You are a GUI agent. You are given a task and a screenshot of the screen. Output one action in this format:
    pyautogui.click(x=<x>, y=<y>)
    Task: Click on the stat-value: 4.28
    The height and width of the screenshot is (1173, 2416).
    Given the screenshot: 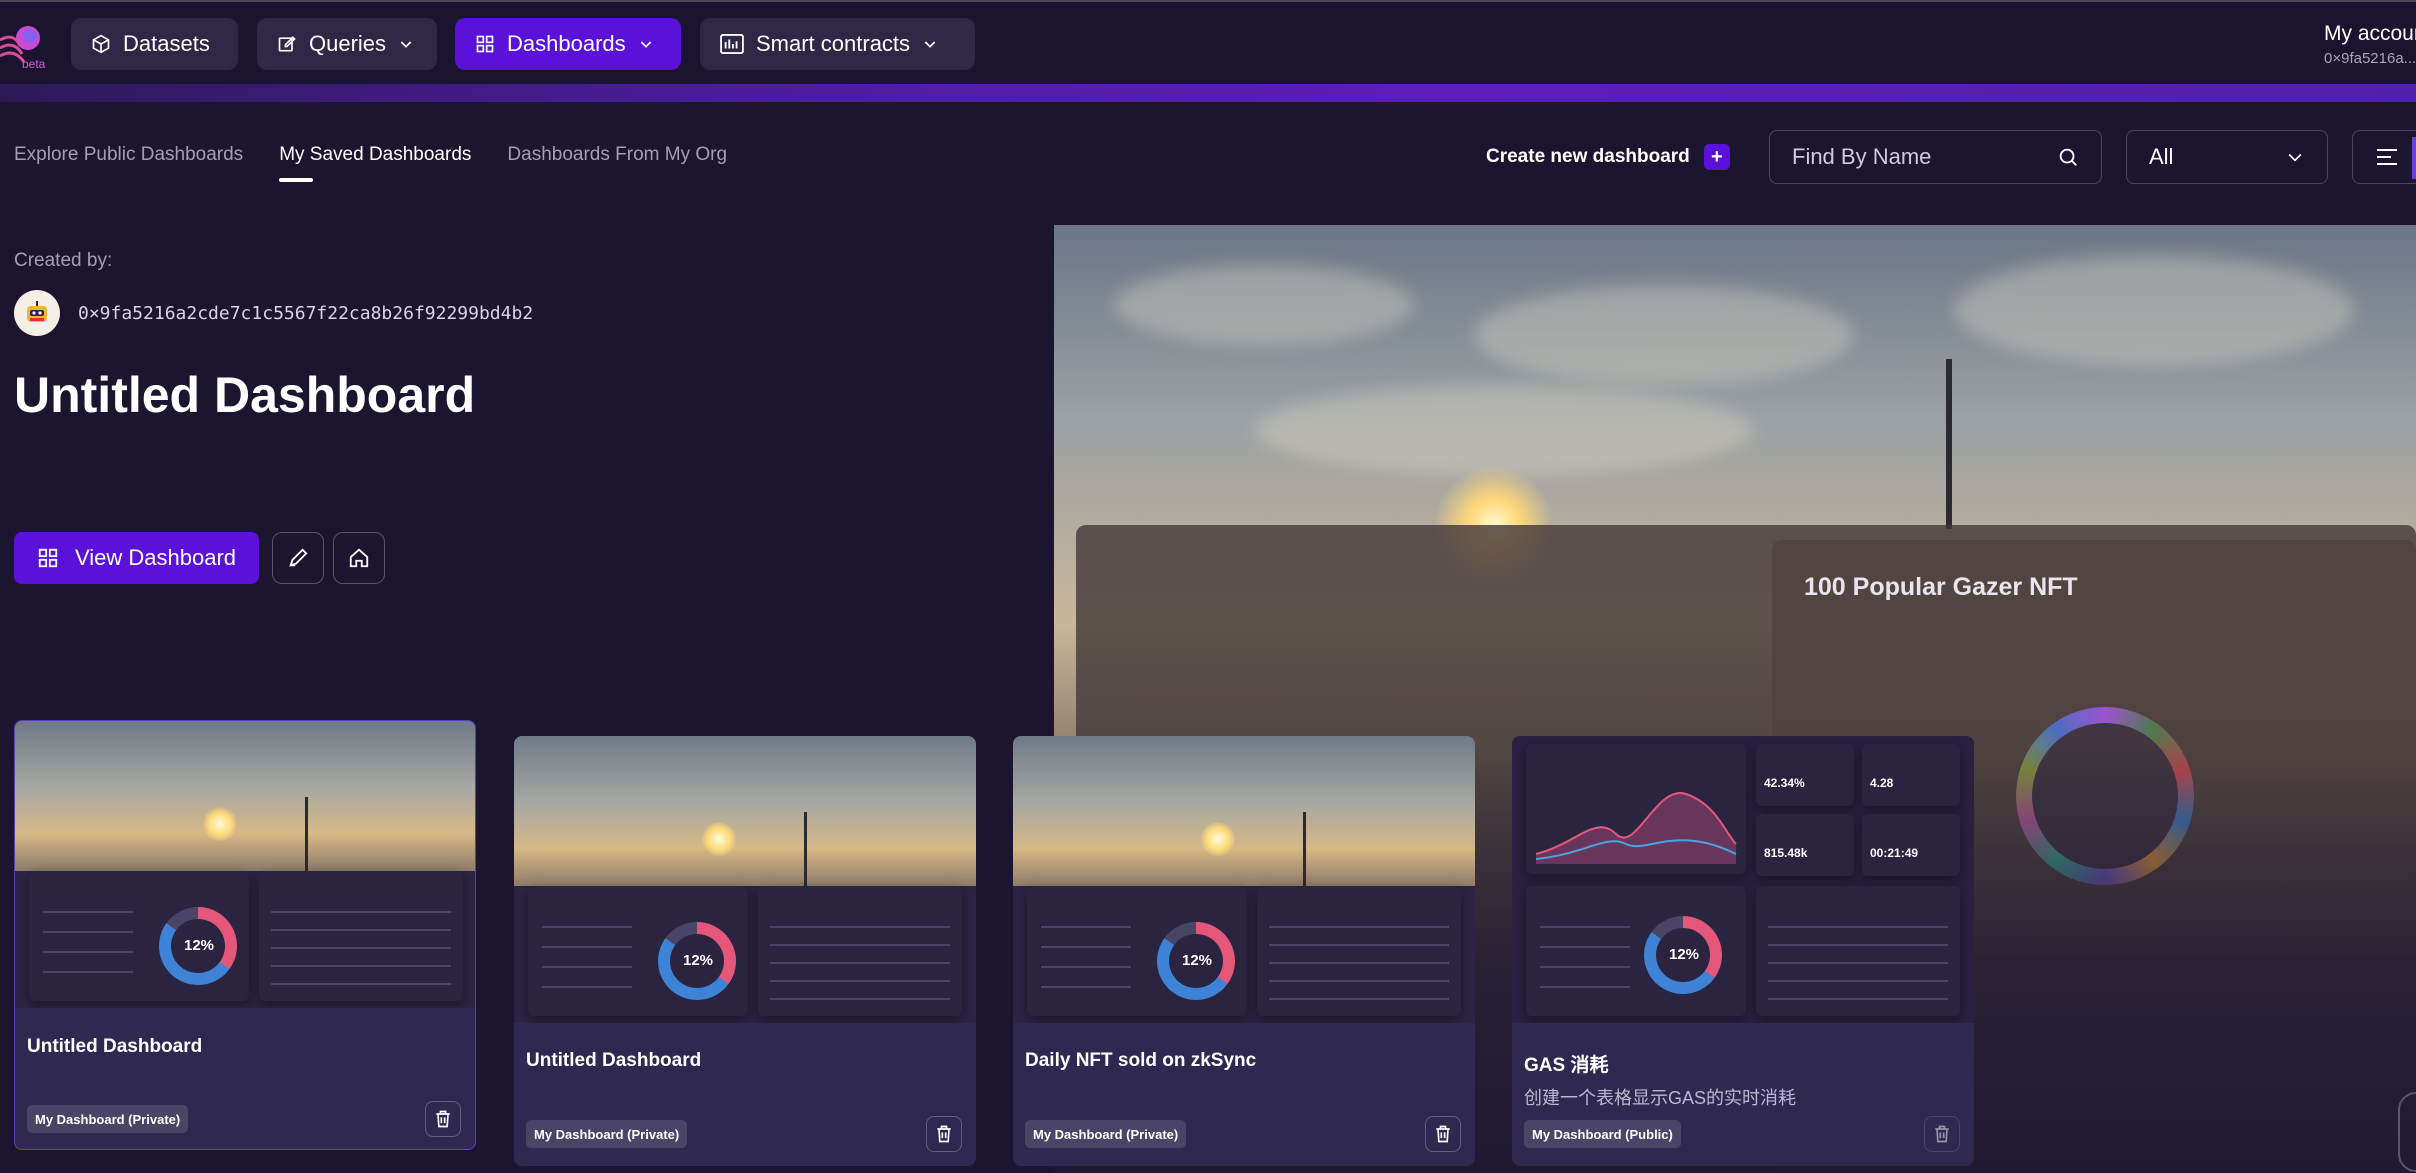 What is the action you would take?
    pyautogui.click(x=1882, y=783)
    